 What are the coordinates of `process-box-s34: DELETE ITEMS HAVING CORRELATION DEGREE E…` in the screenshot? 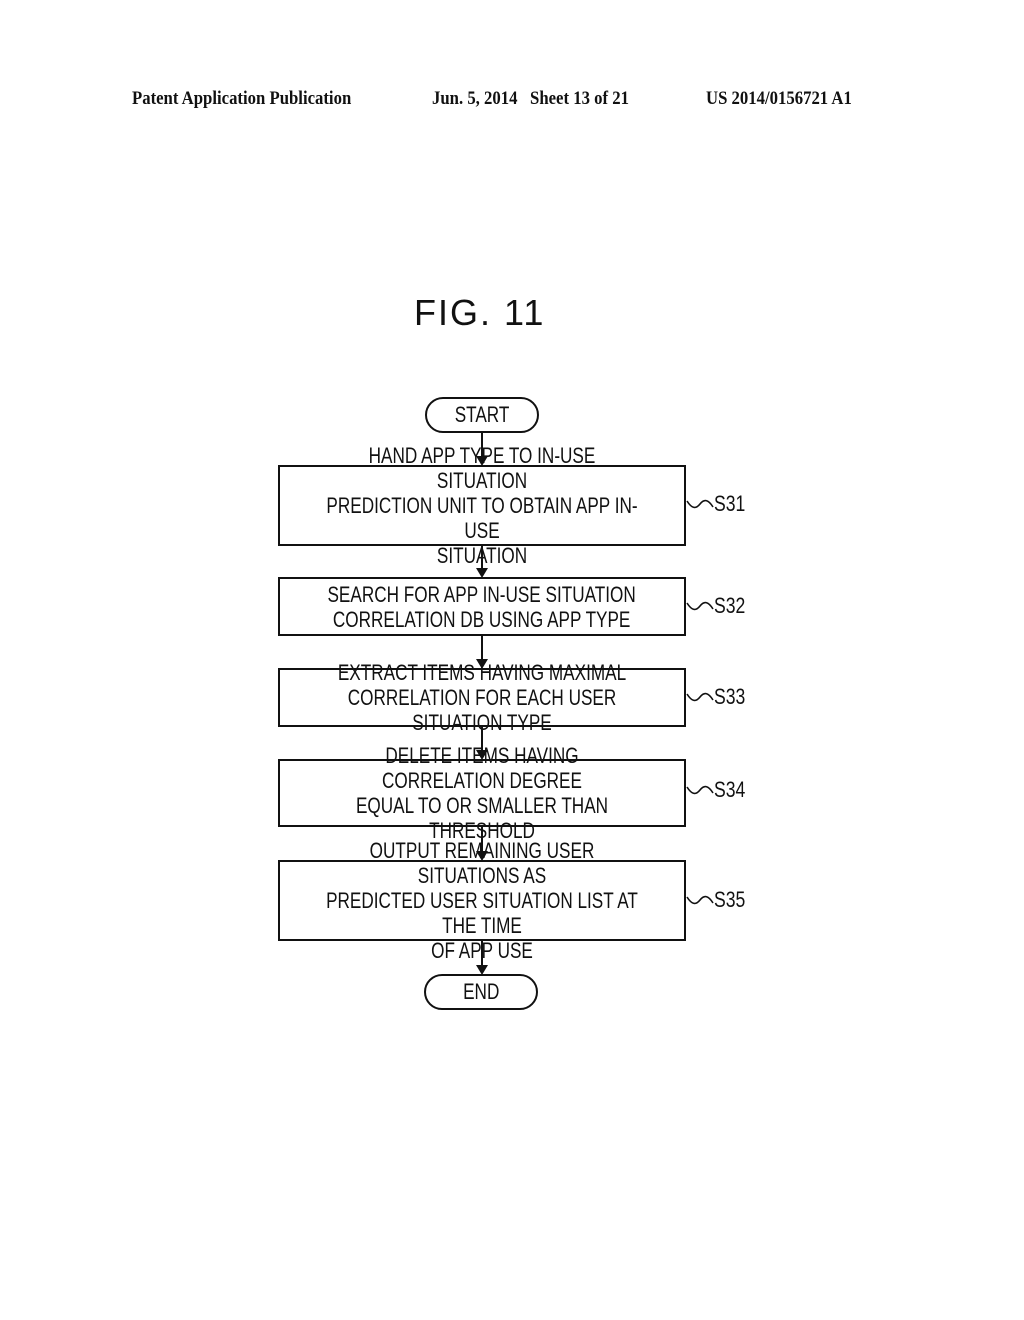 It's located at (482, 793).